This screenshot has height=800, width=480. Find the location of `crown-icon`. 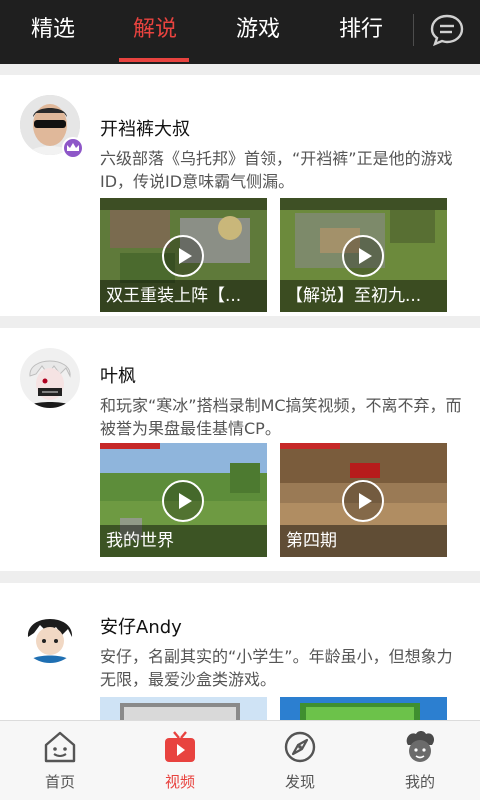

crown-icon is located at coordinates (73, 148).